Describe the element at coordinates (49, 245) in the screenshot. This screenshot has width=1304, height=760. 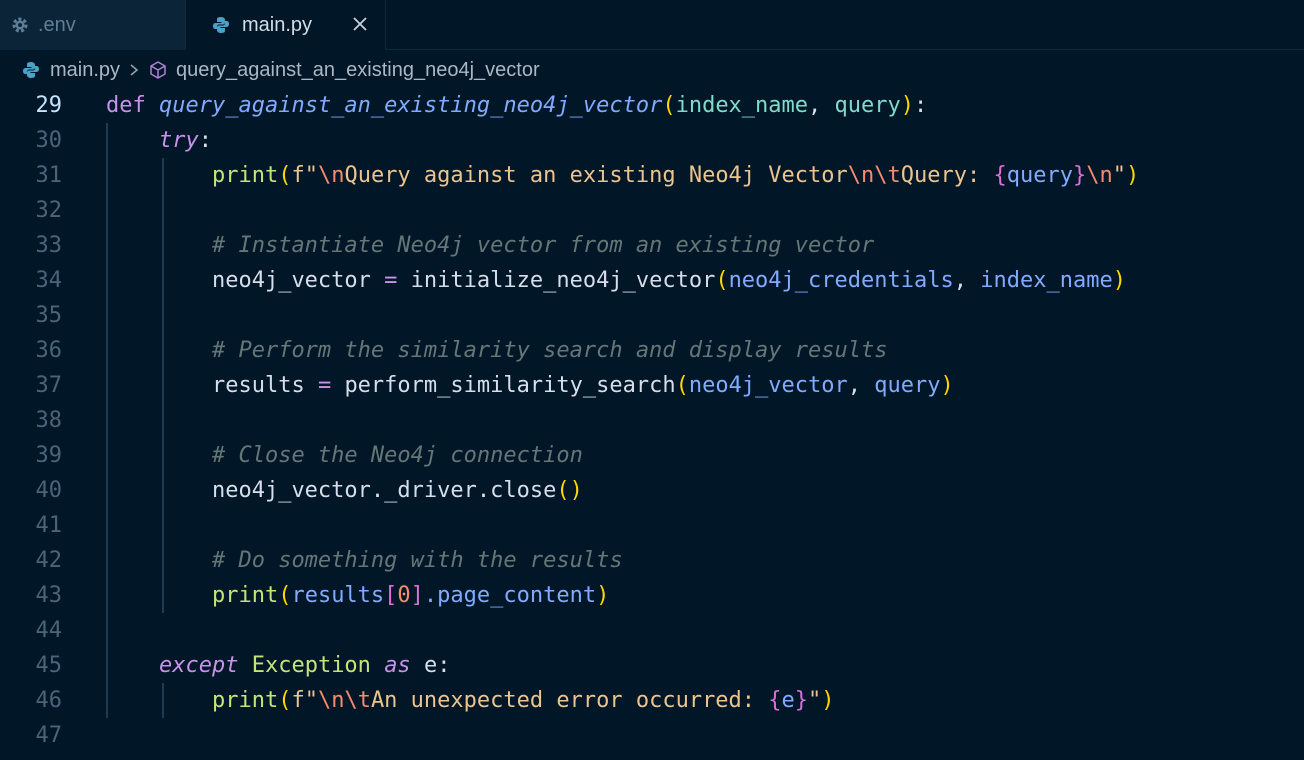
I see `line-number: 33` at that location.